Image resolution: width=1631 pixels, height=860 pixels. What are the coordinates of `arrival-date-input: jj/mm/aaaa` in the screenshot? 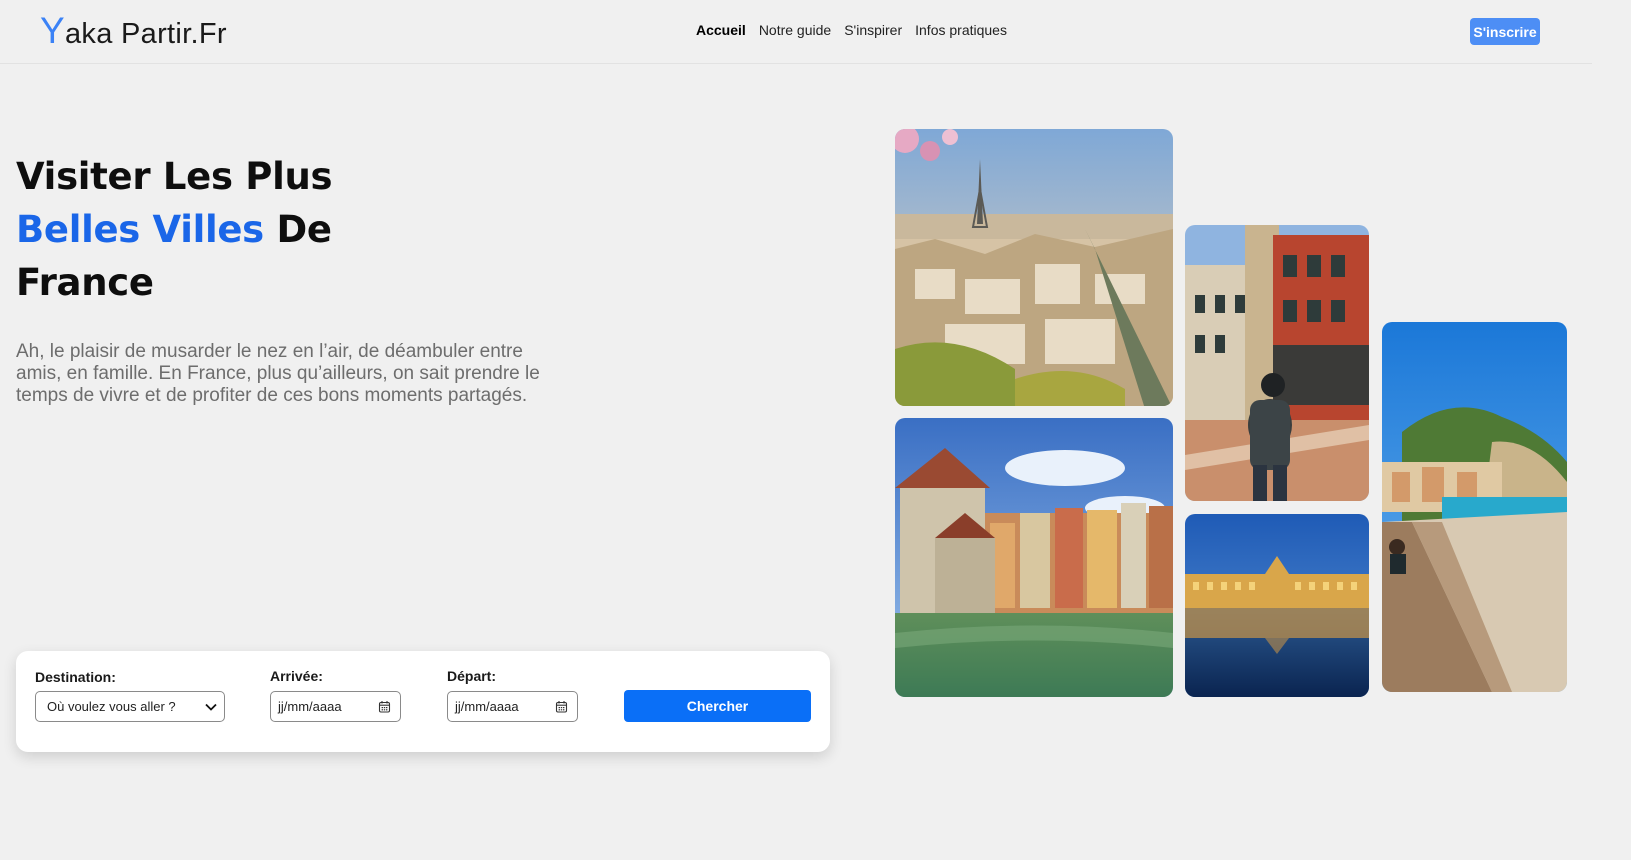 It's located at (335, 706).